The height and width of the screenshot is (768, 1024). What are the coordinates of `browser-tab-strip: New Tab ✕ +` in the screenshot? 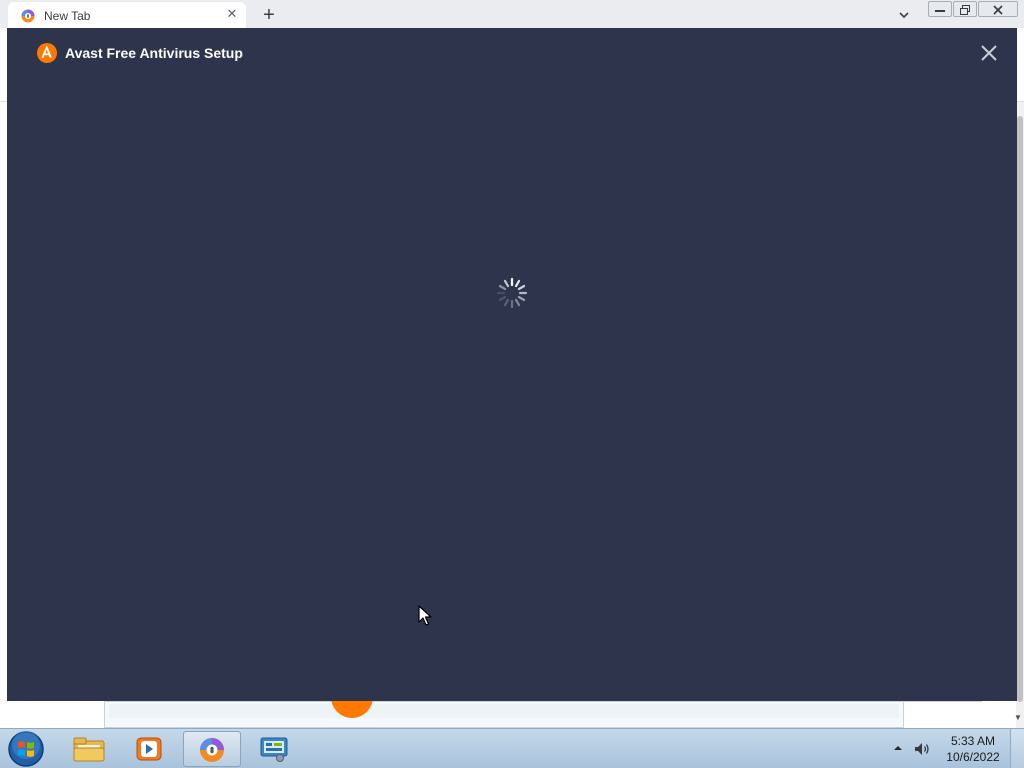 It's located at (512, 14).